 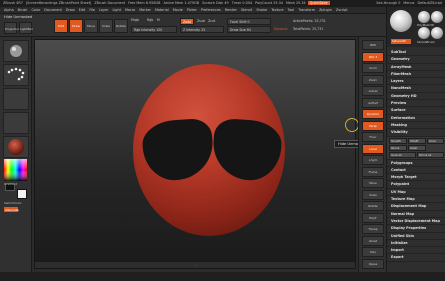 What do you see at coordinates (201, 21) in the screenshot?
I see `zsub-toggle: Zsub` at bounding box center [201, 21].